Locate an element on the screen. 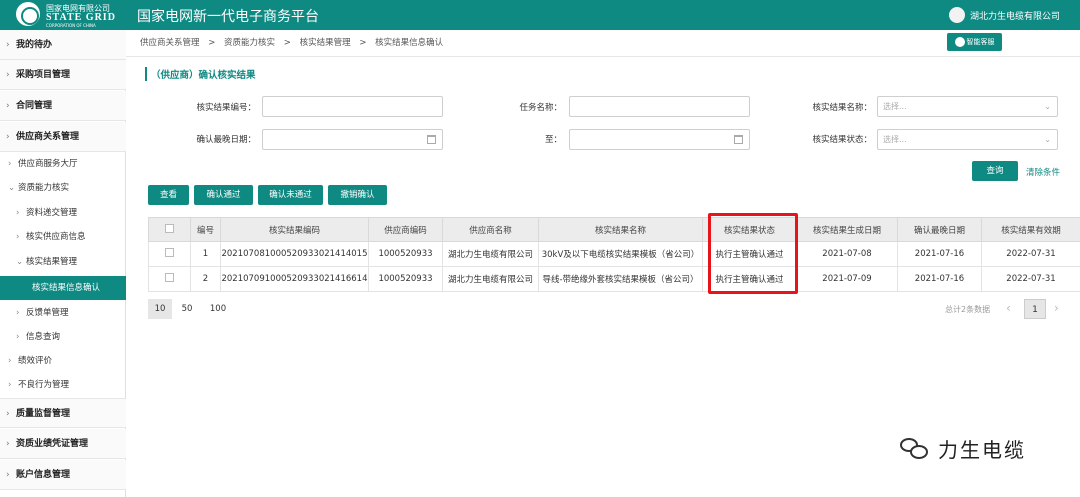 The image size is (1080, 497). column-header: 编号 is located at coordinates (205, 229).